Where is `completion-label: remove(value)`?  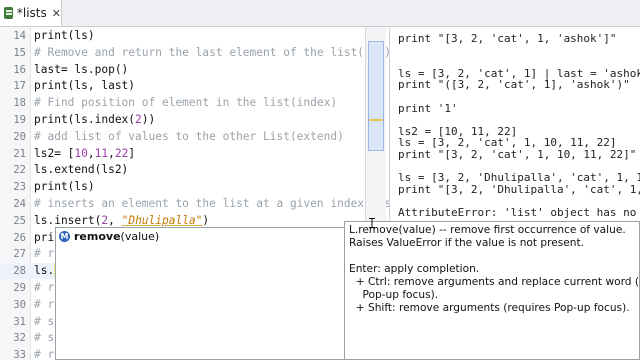 completion-label: remove(value) is located at coordinates (116, 236).